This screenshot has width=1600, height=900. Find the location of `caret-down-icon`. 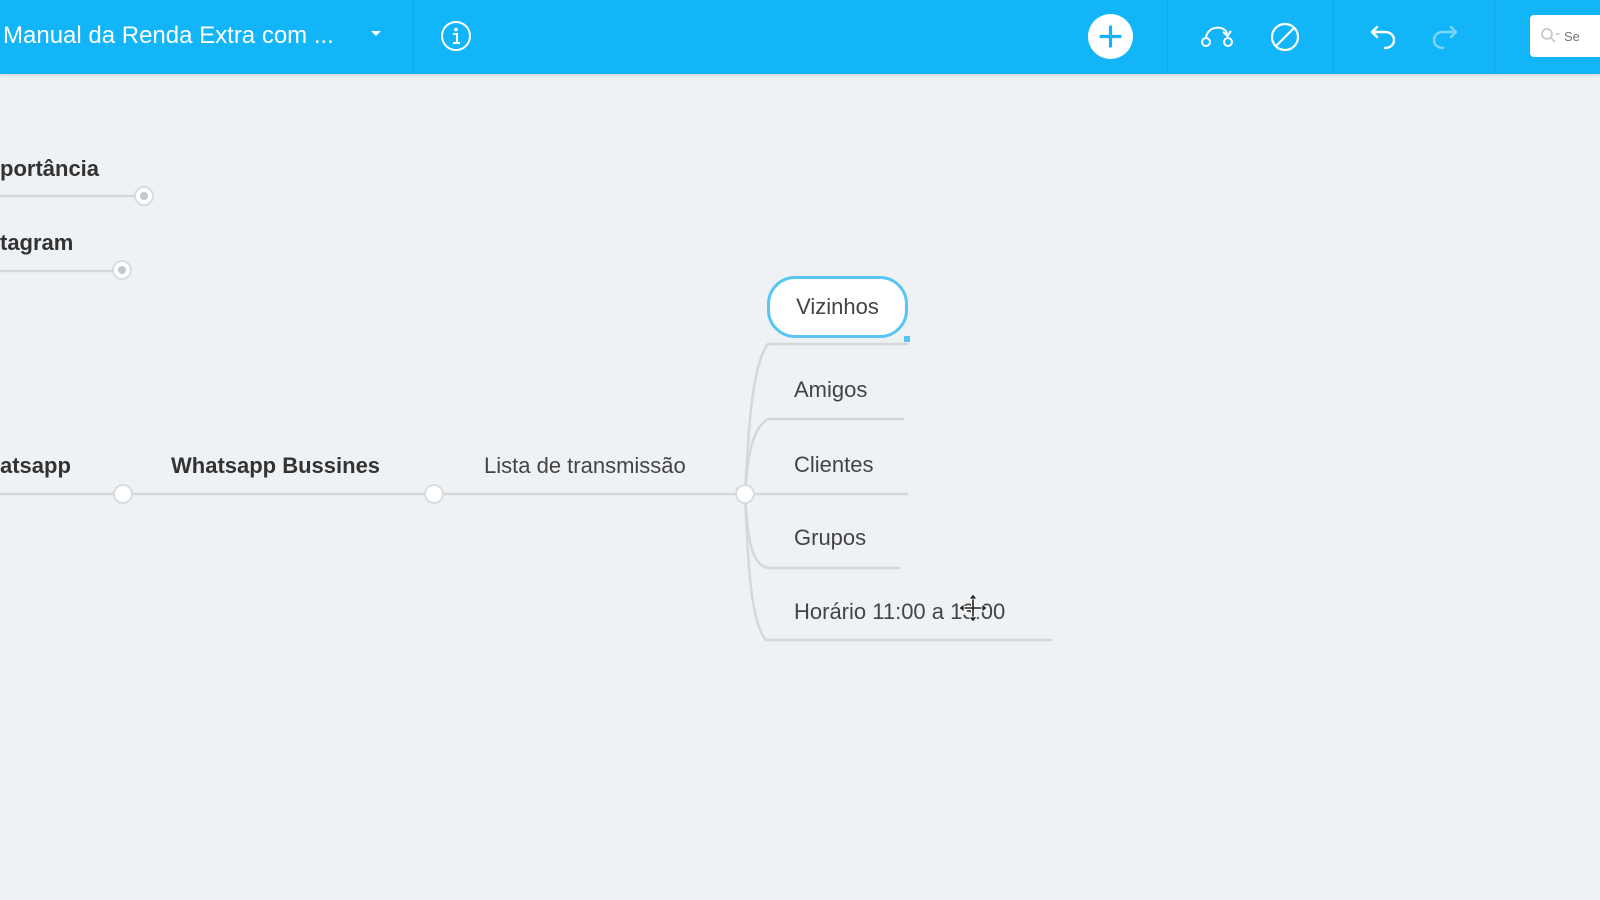

caret-down-icon is located at coordinates (376, 33).